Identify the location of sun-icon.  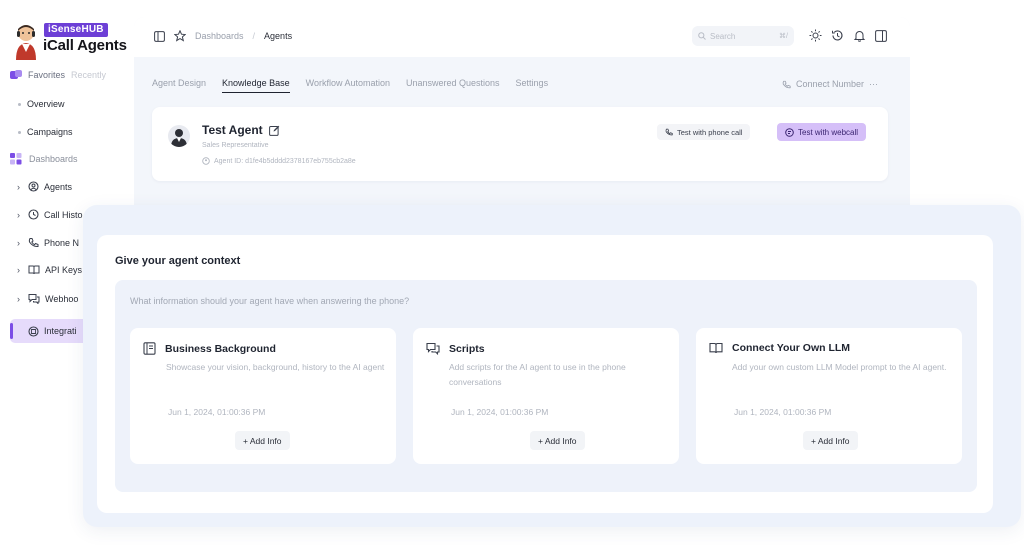
(815, 35).